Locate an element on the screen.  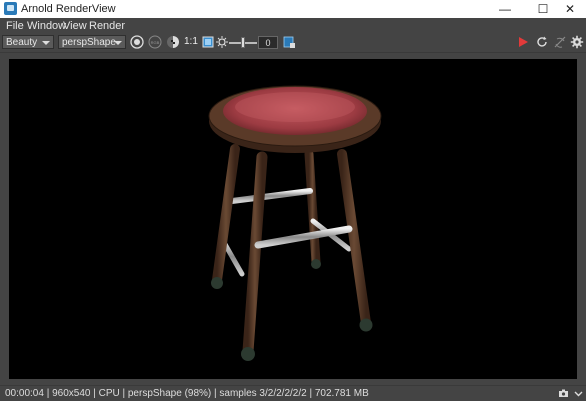
camera-icon is located at coordinates (563, 393).